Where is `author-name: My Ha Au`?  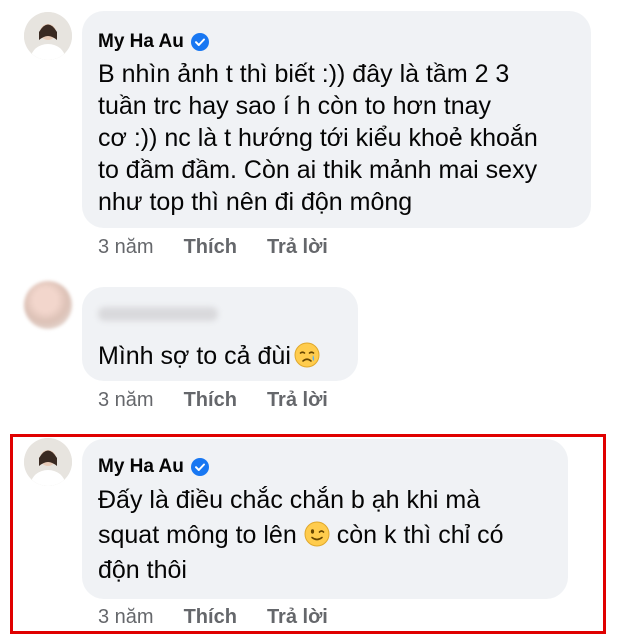
author-name: My Ha Au is located at coordinates (141, 42).